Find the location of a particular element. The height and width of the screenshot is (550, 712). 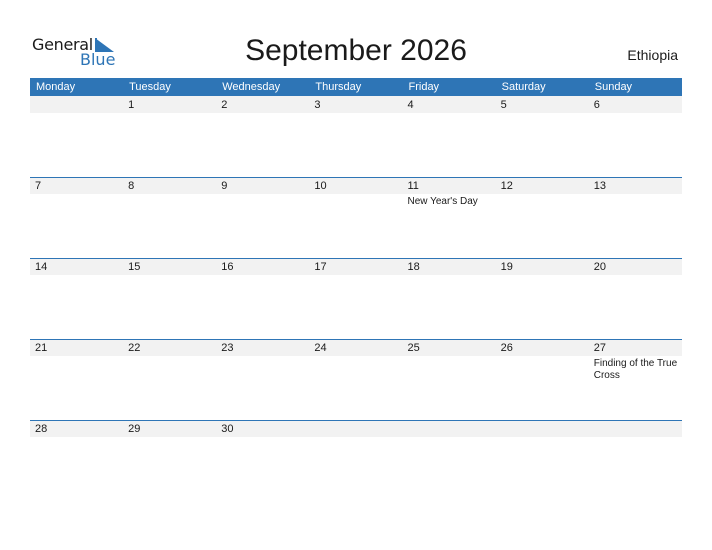

day-cell: 3 is located at coordinates (355, 136).